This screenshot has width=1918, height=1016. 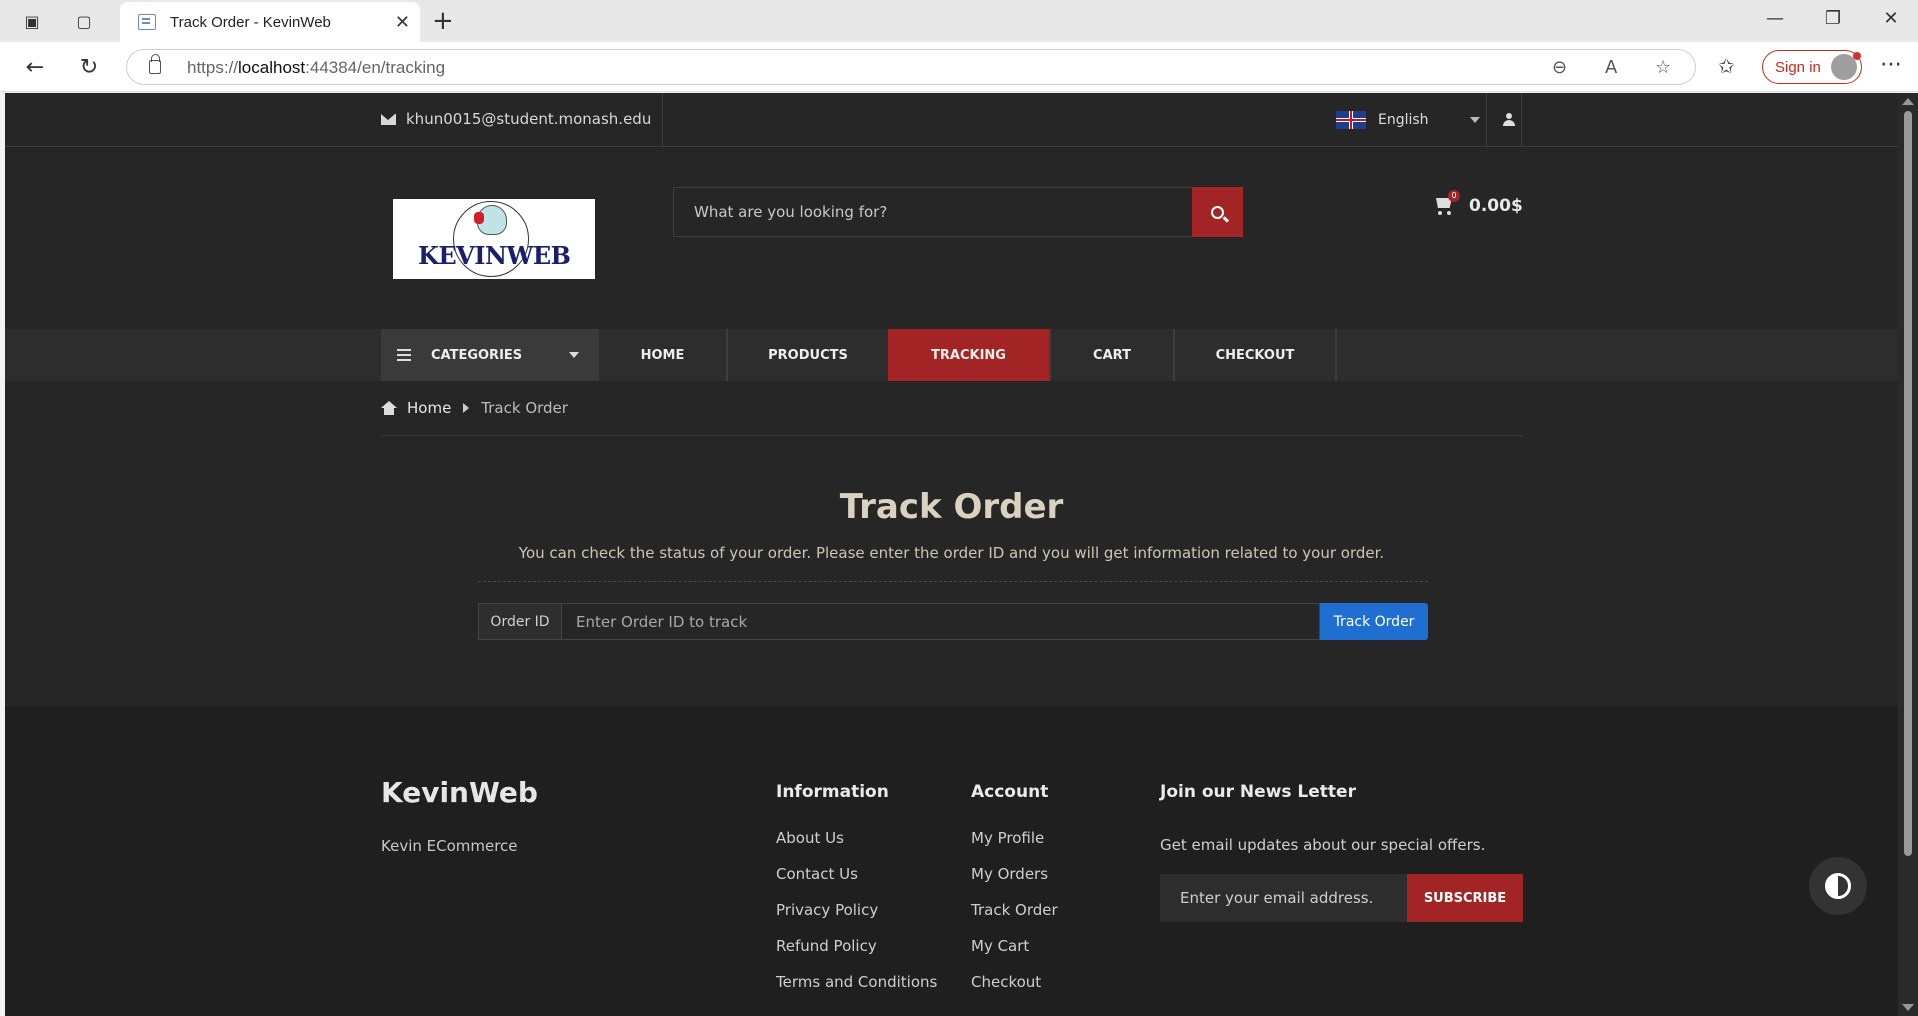 What do you see at coordinates (1014, 955) in the screenshot?
I see `footer-link-cart: My Cart` at bounding box center [1014, 955].